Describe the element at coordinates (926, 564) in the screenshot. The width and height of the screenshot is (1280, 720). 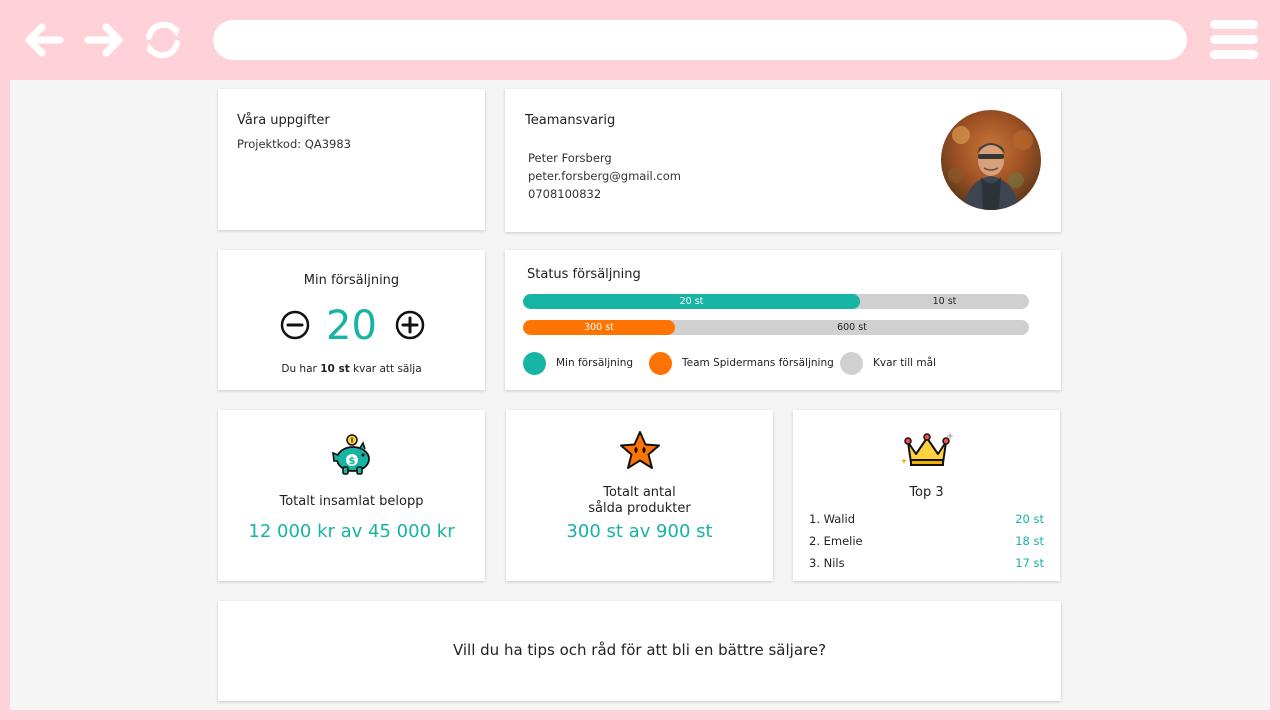
I see `list-item: 3. Nils 17 st` at that location.